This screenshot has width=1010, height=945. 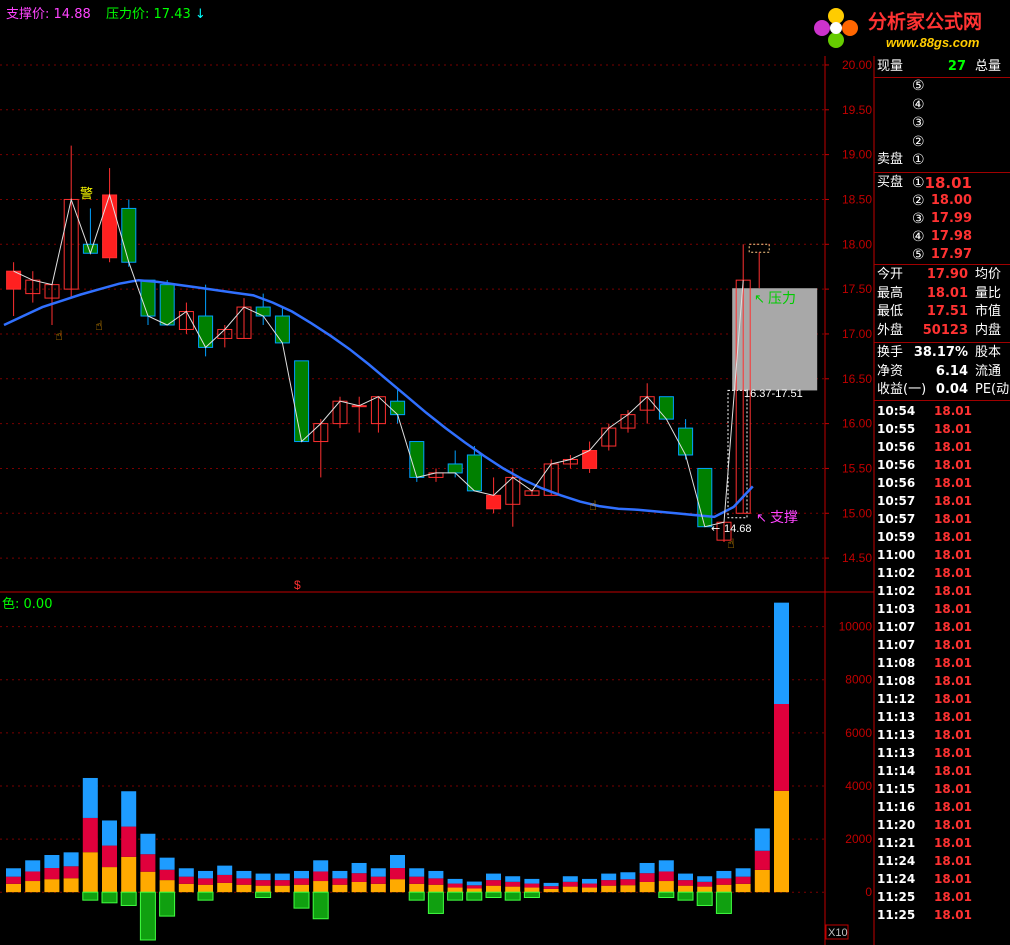 I want to click on hand-icon: ☝, so click(x=731, y=544).